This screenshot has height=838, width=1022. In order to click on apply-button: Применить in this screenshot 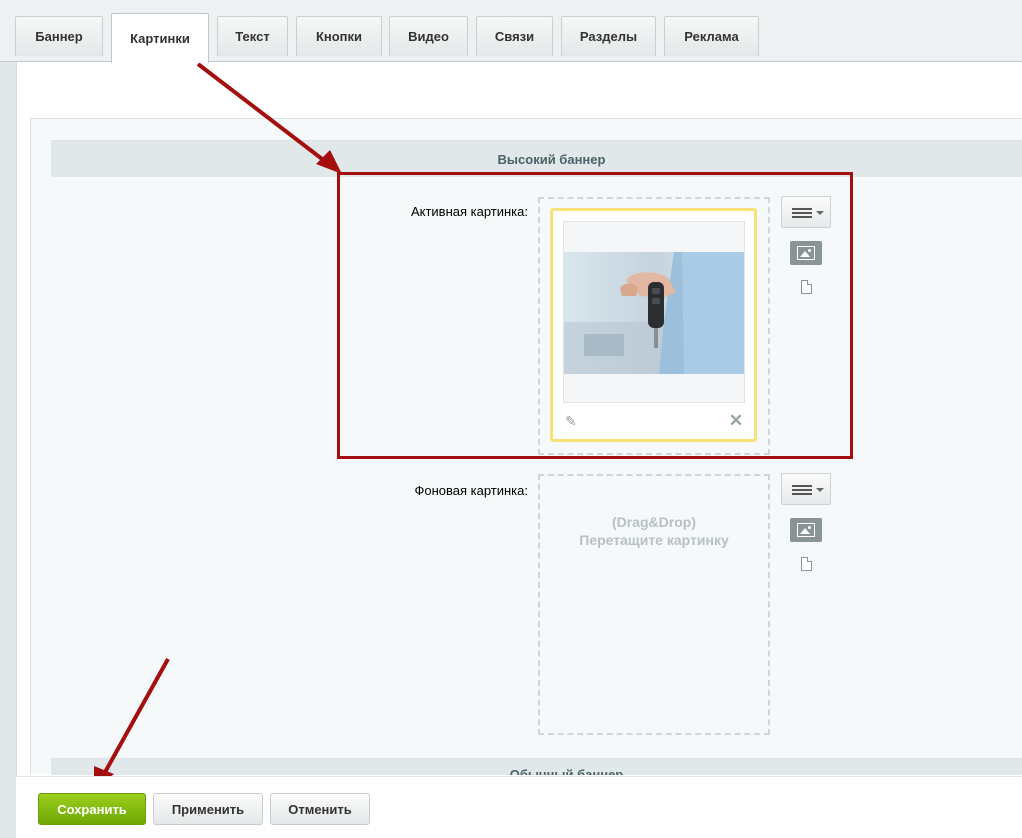, I will do `click(208, 809)`.